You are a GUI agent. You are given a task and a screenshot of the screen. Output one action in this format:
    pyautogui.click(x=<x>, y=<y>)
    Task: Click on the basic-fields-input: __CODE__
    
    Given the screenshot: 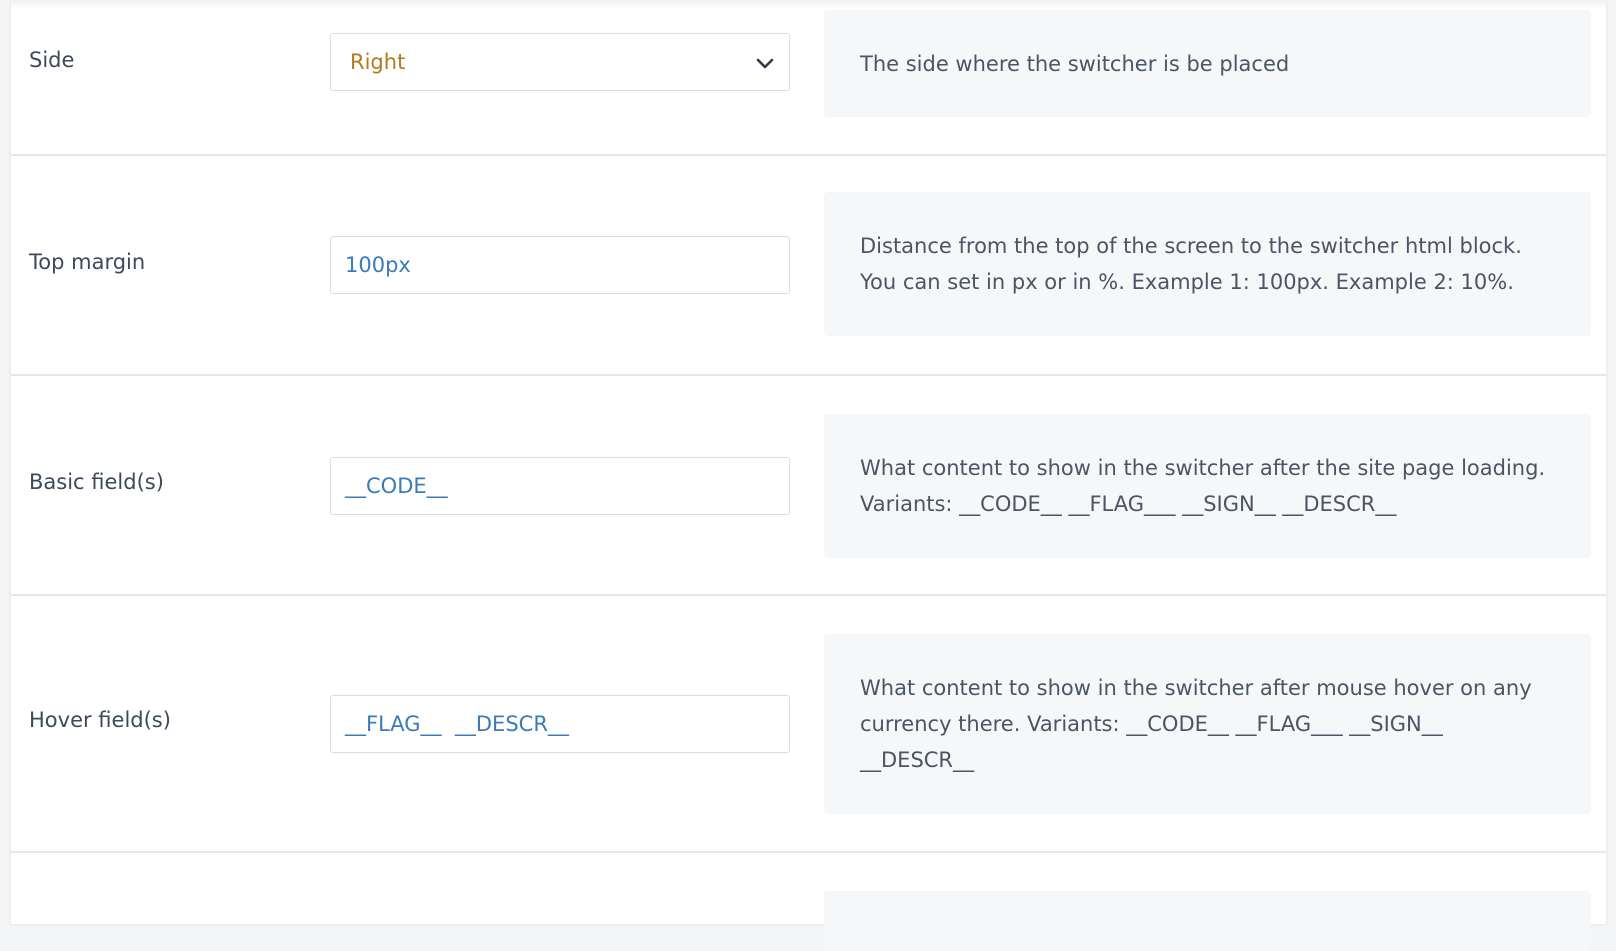 What is the action you would take?
    pyautogui.click(x=560, y=486)
    